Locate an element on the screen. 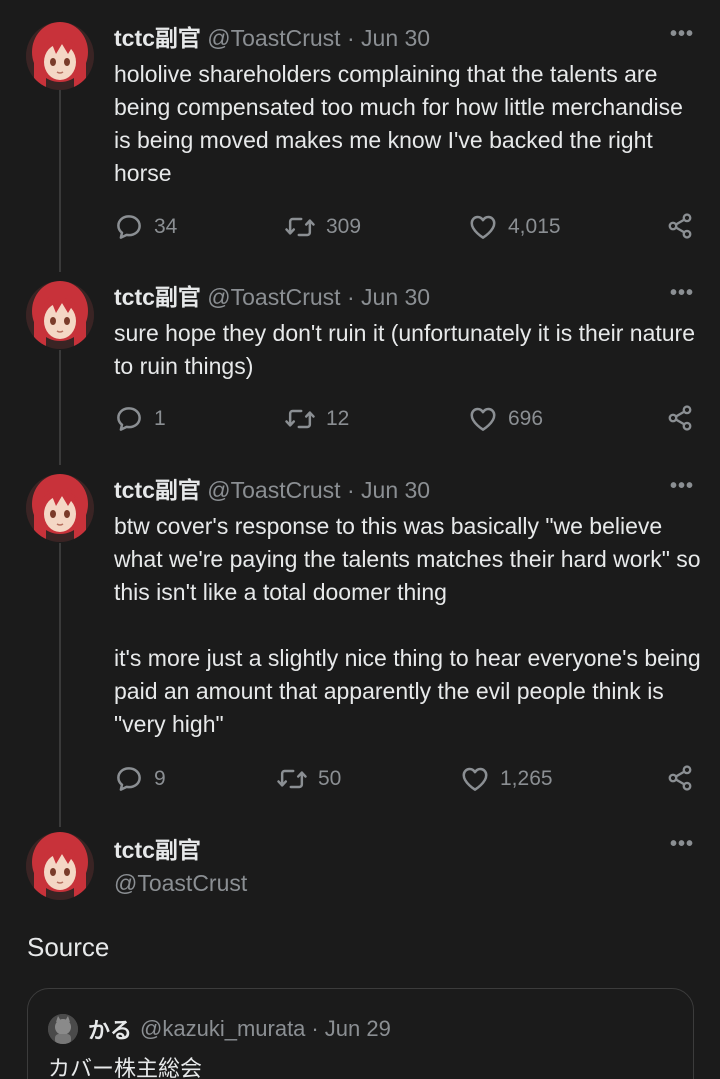  like-count: 4,015 is located at coordinates (534, 226).